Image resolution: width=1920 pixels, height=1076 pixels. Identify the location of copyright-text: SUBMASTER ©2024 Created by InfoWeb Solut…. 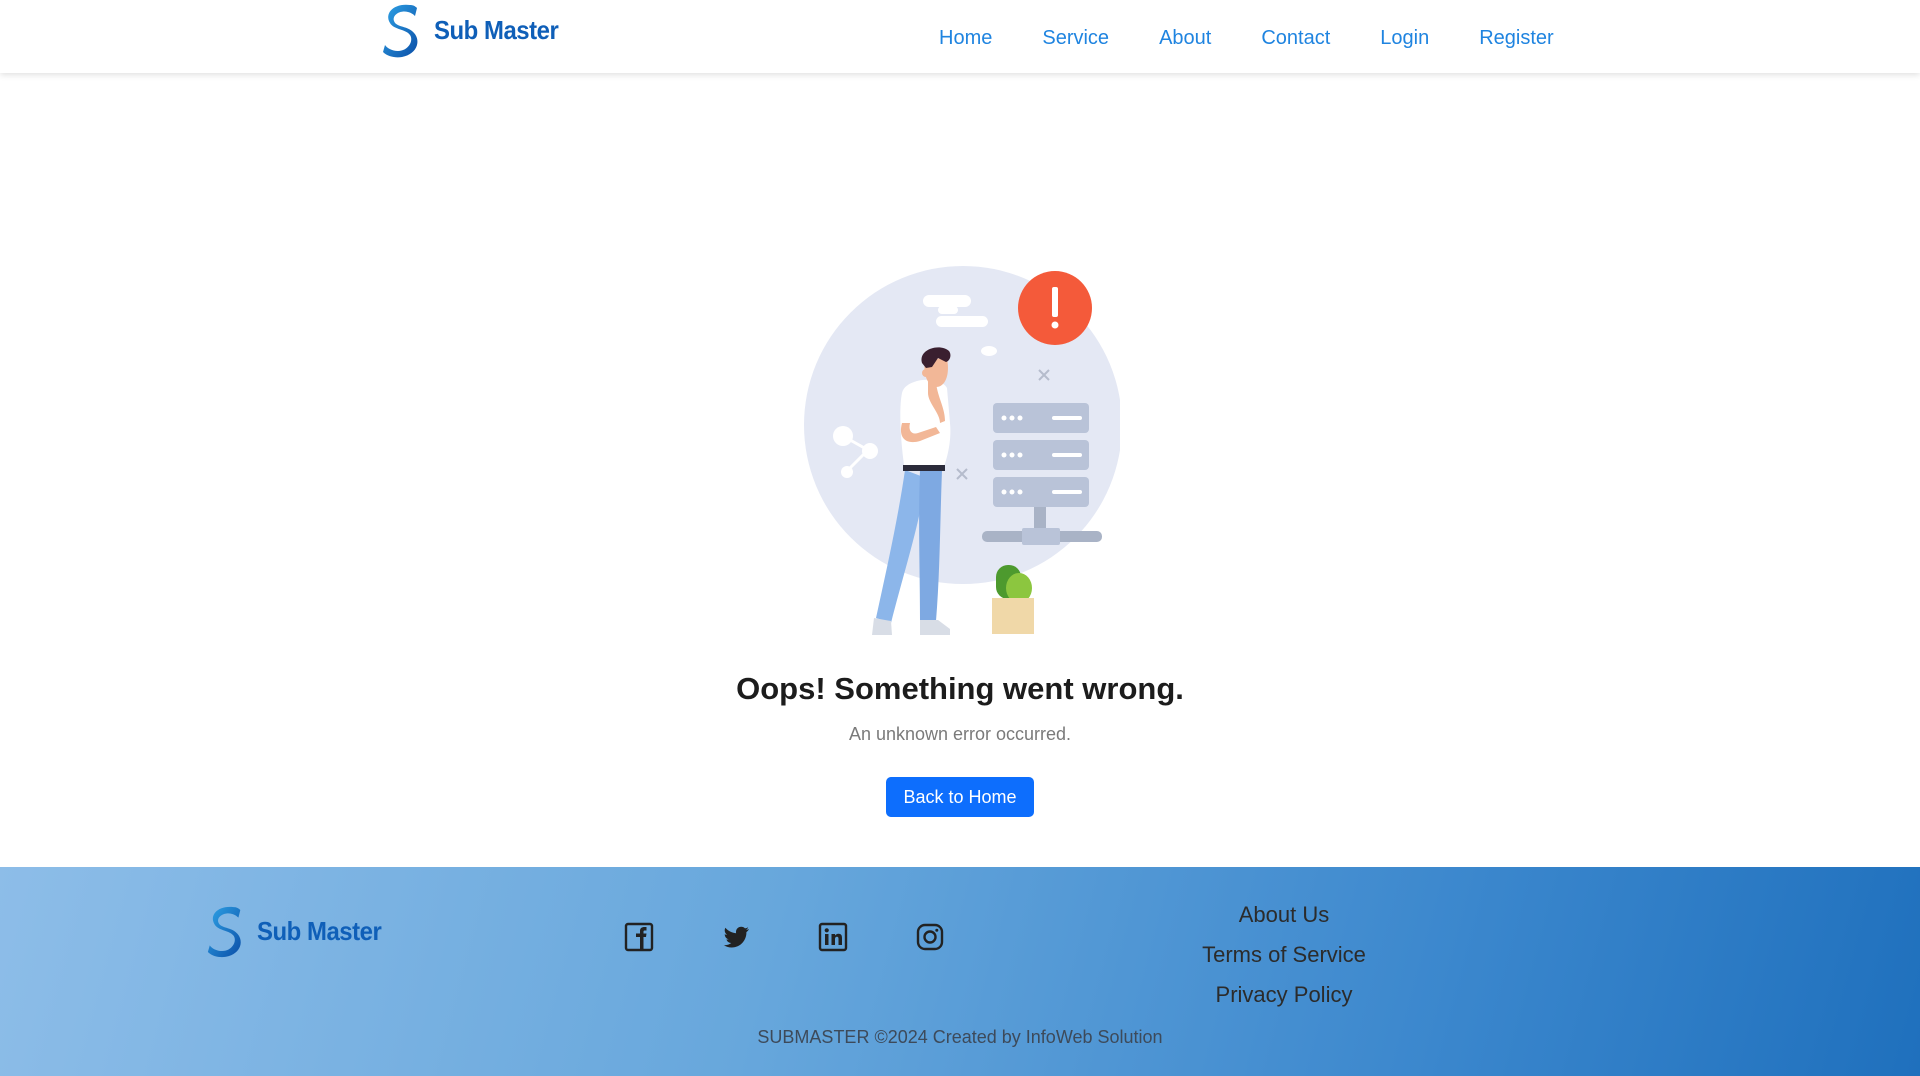
(960, 1037).